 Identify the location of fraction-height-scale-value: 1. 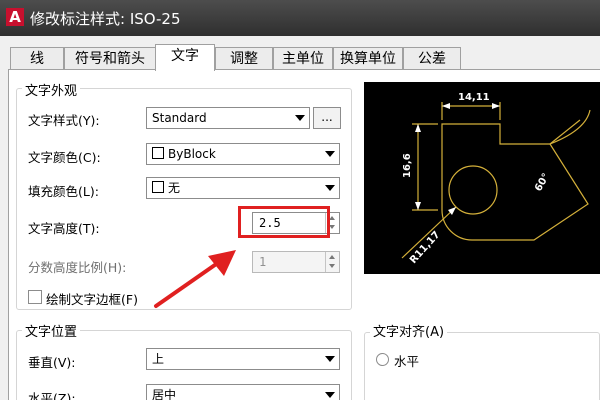
(263, 262).